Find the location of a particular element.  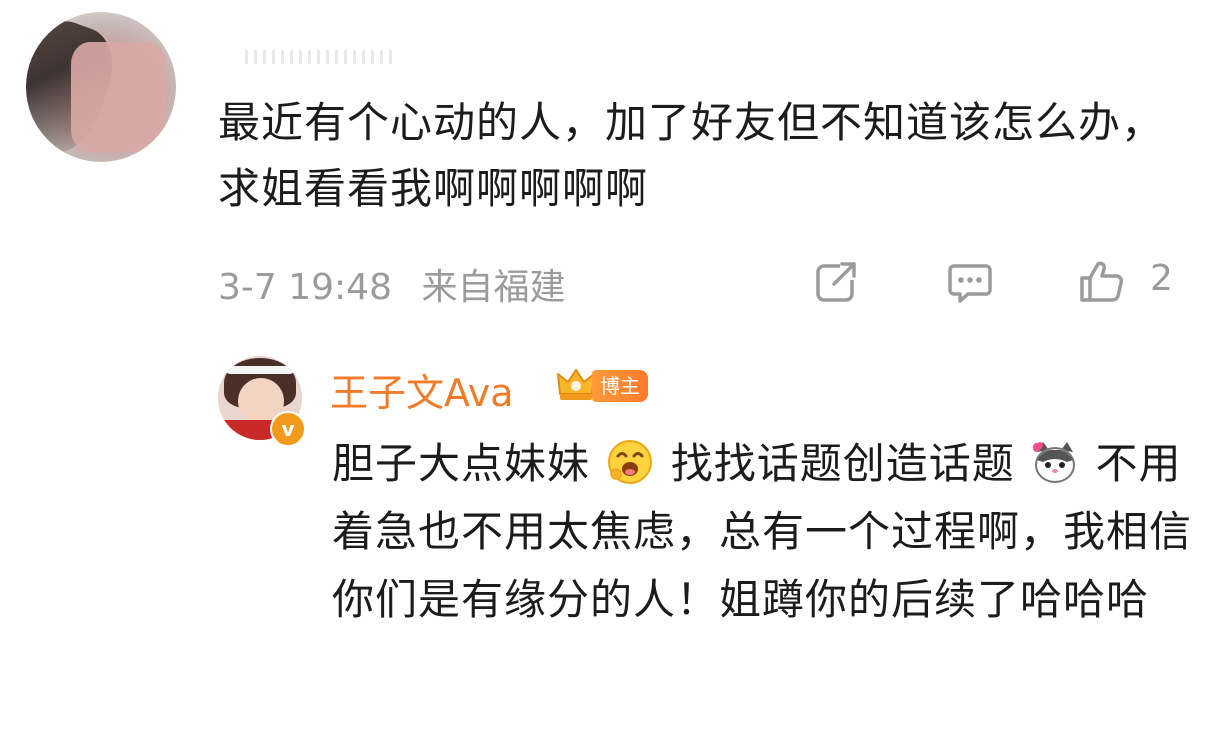

thumbs-up-icon is located at coordinates (1102, 282).